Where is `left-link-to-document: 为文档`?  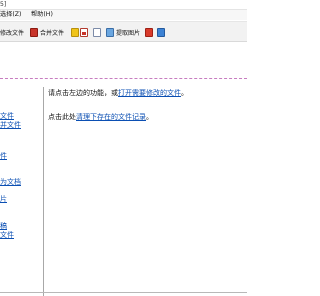 left-link-to-document: 为文档 is located at coordinates (10, 182).